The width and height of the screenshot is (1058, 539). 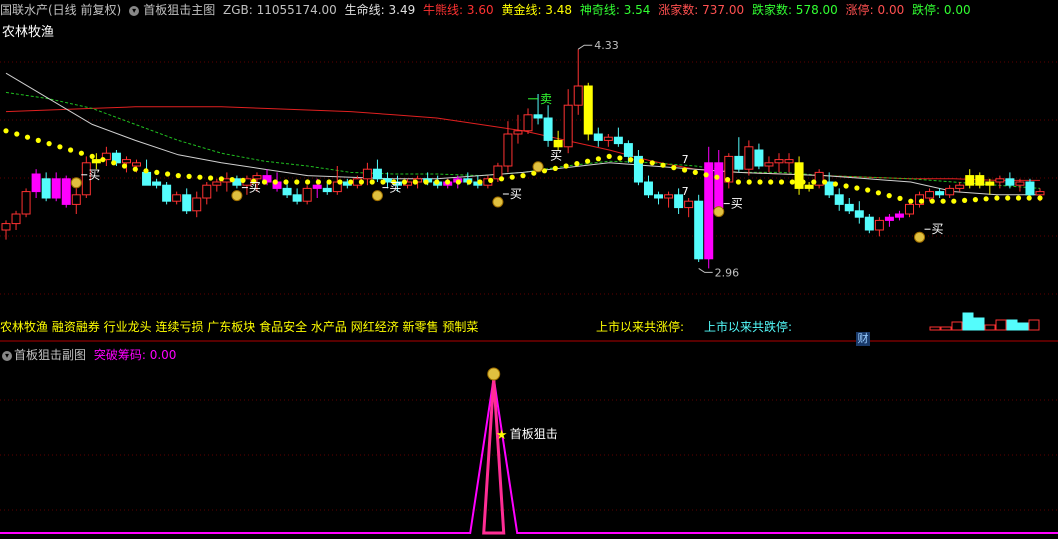 I want to click on finance-badge: 财, so click(x=863, y=339).